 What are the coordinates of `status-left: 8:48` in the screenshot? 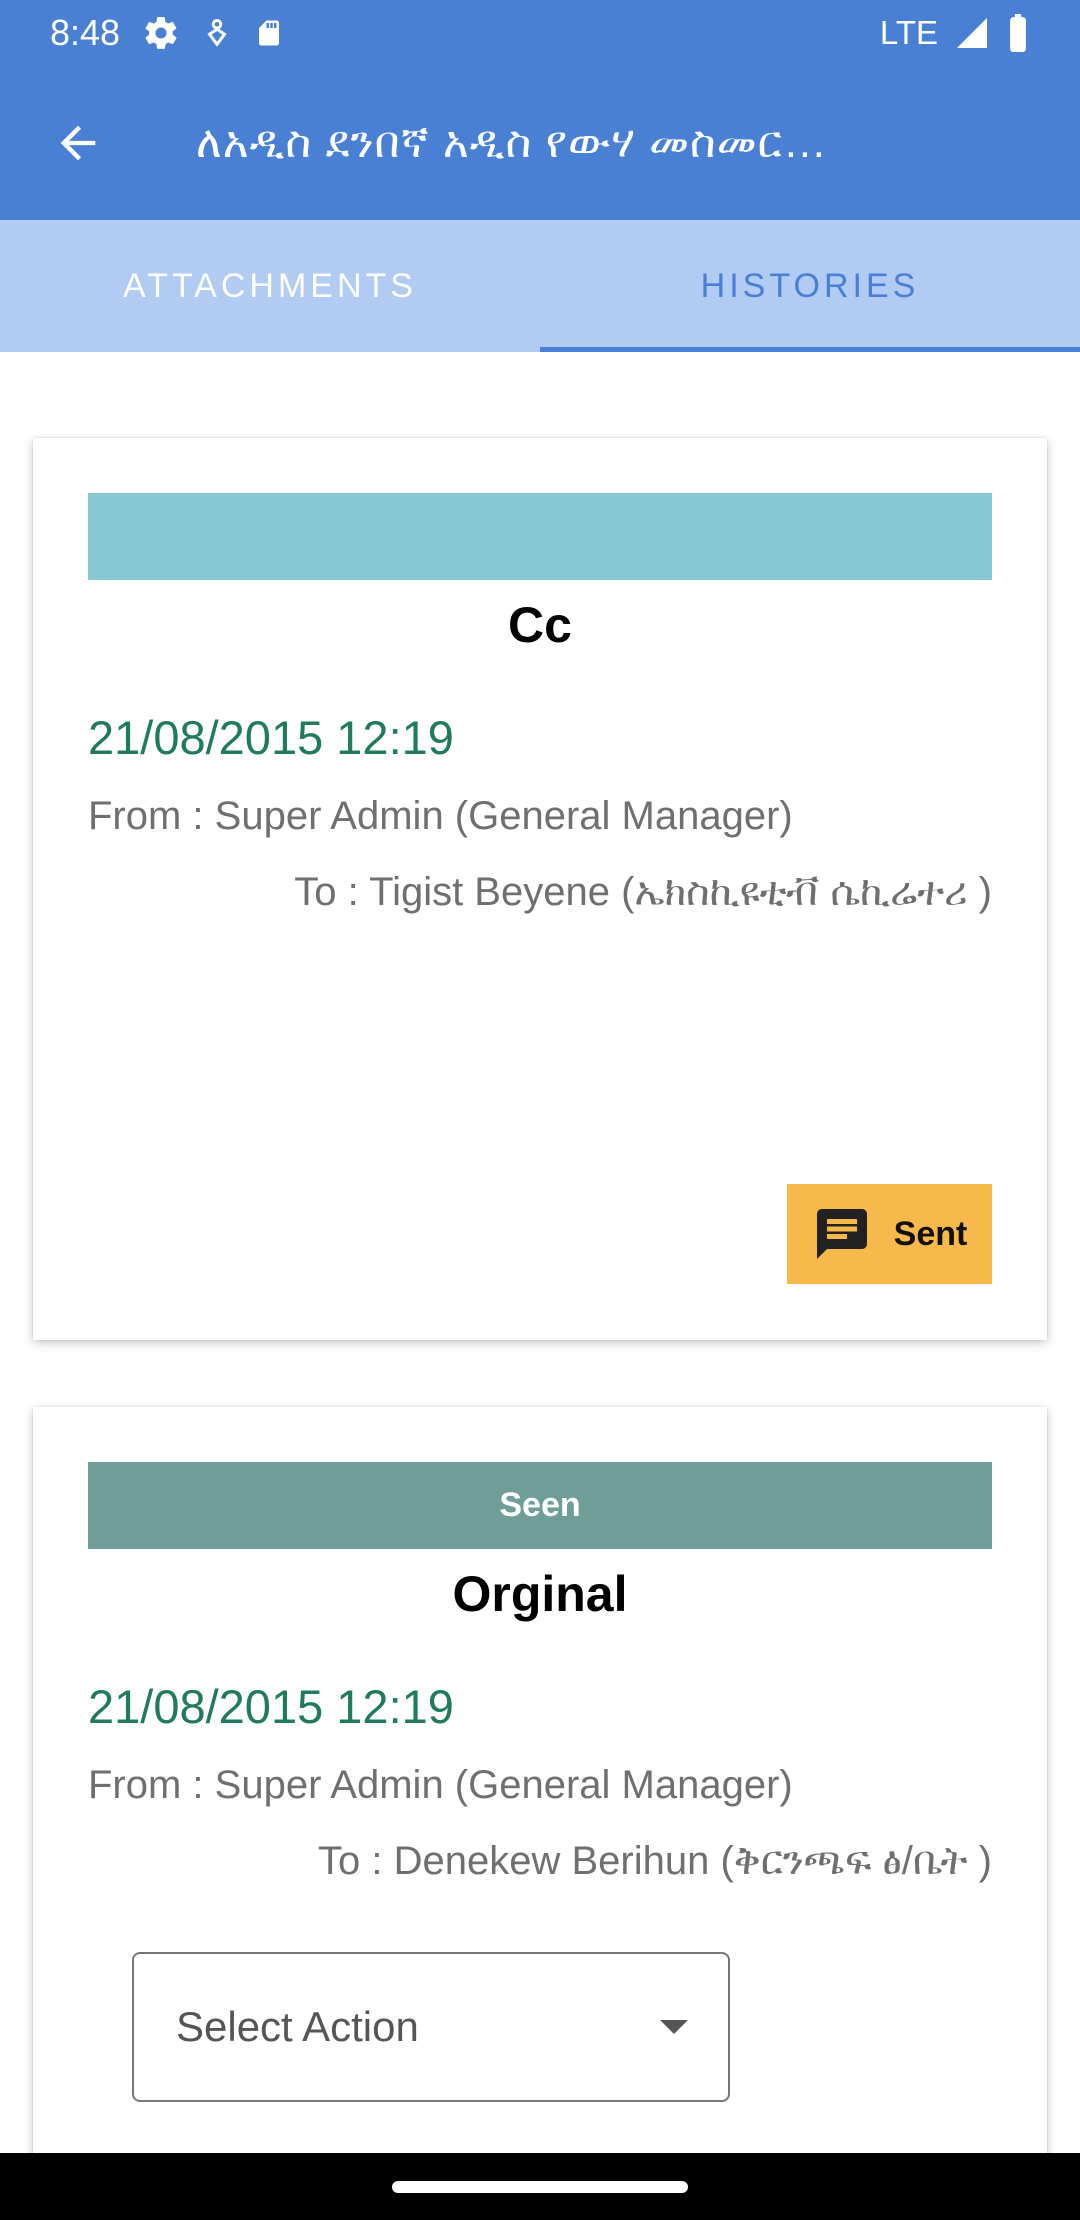 It's located at (167, 33).